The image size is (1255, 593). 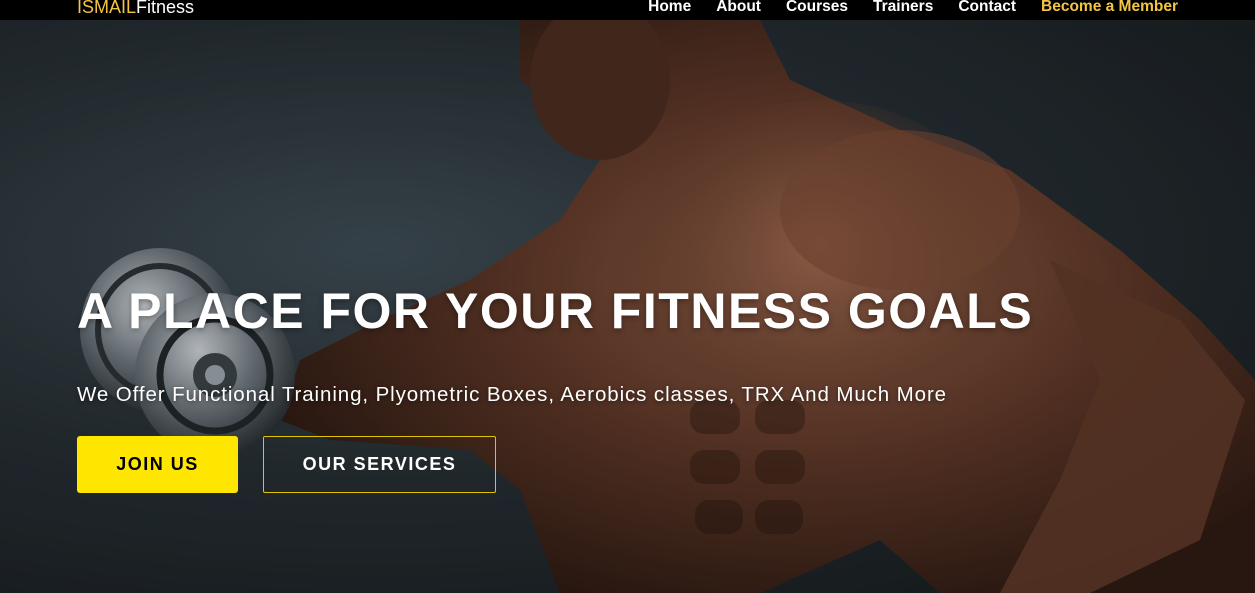 What do you see at coordinates (555, 311) in the screenshot?
I see `hero-title: A PLACE FOR YOUR FITNESS GOALS` at bounding box center [555, 311].